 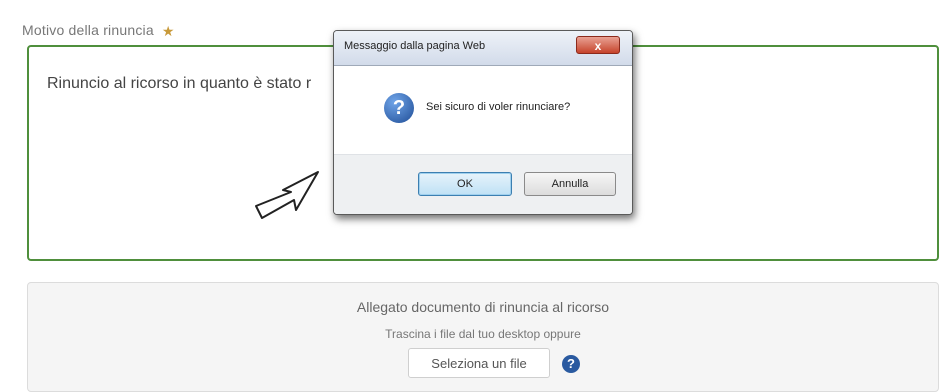 What do you see at coordinates (287, 195) in the screenshot?
I see `mouse-cursor-icon` at bounding box center [287, 195].